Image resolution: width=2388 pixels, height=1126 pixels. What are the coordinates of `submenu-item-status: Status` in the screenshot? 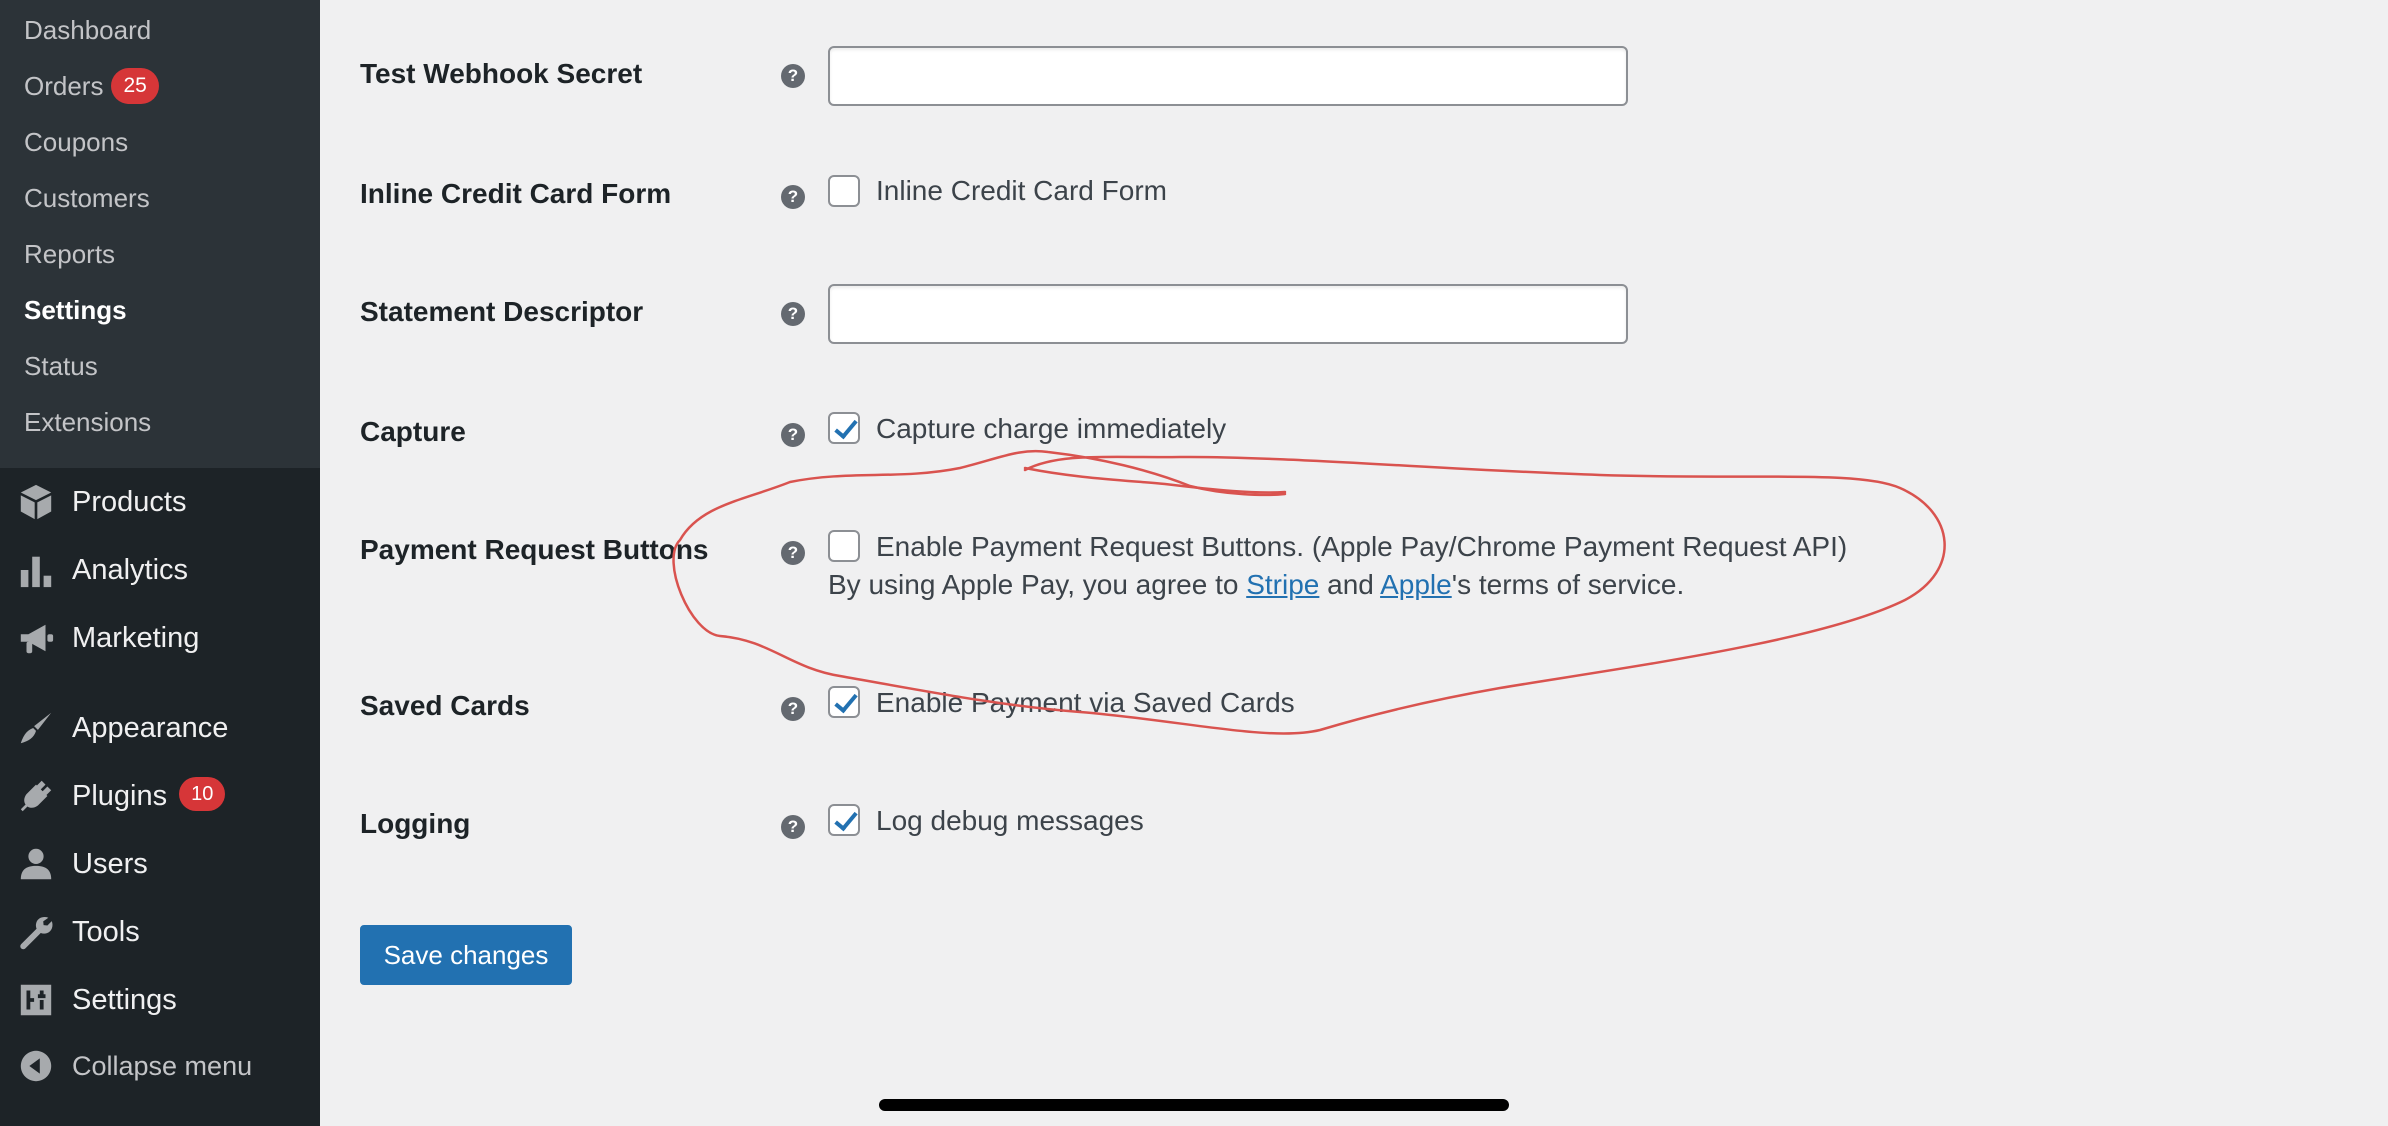 It's located at (61, 366).